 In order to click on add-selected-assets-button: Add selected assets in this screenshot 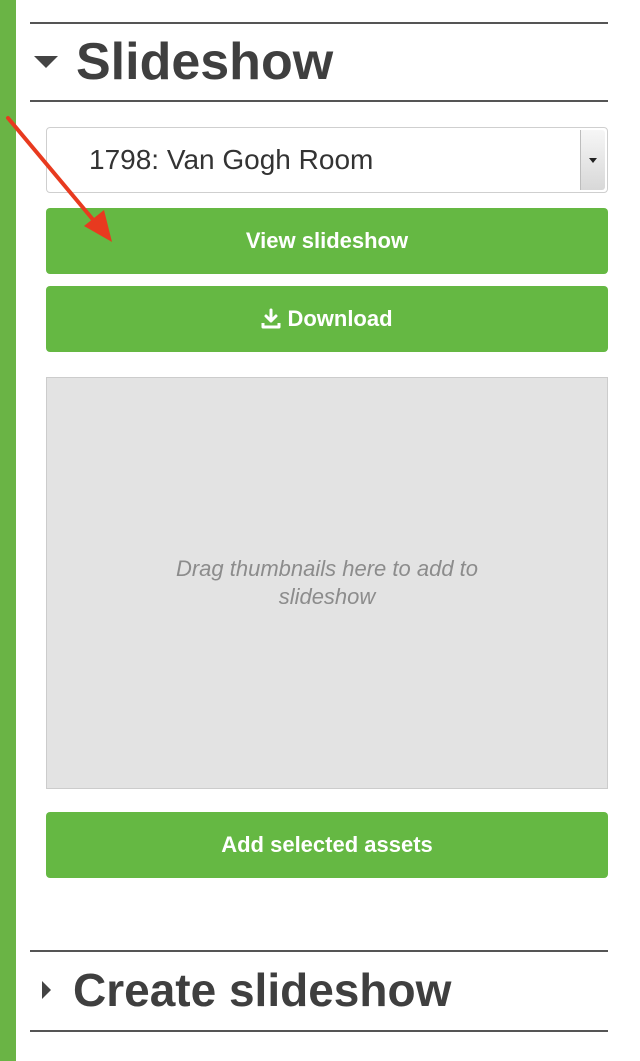, I will do `click(327, 845)`.